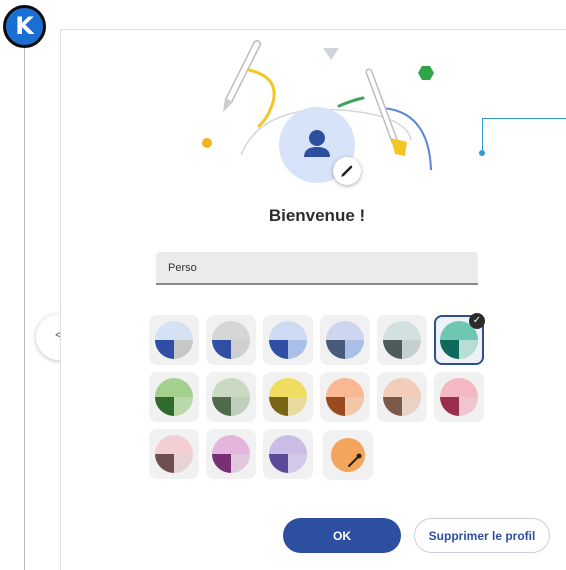  What do you see at coordinates (482, 535) in the screenshot?
I see `delete-profile-button: Supprimer le profil` at bounding box center [482, 535].